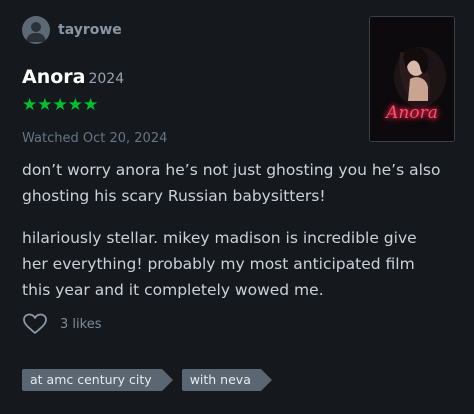  Describe the element at coordinates (106, 79) in the screenshot. I see `film-year: 2024` at that location.